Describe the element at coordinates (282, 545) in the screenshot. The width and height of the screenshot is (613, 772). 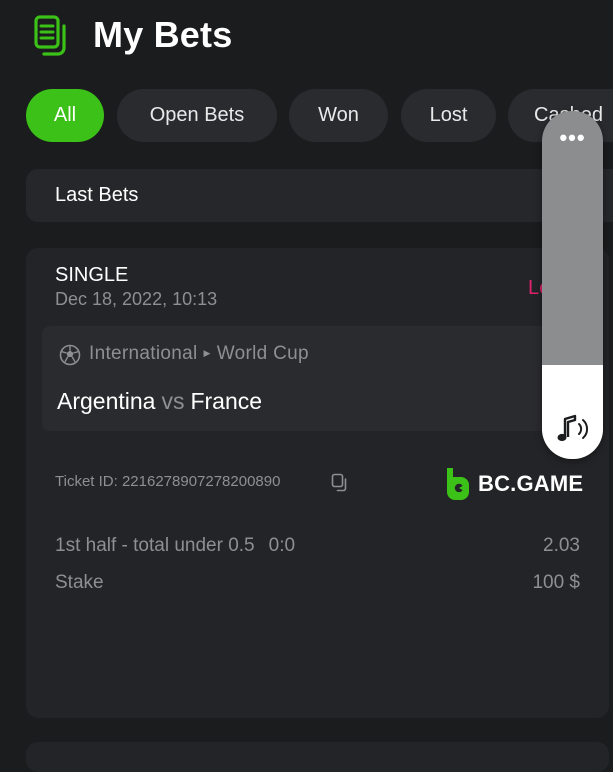
I see `score-value: 0:0` at that location.